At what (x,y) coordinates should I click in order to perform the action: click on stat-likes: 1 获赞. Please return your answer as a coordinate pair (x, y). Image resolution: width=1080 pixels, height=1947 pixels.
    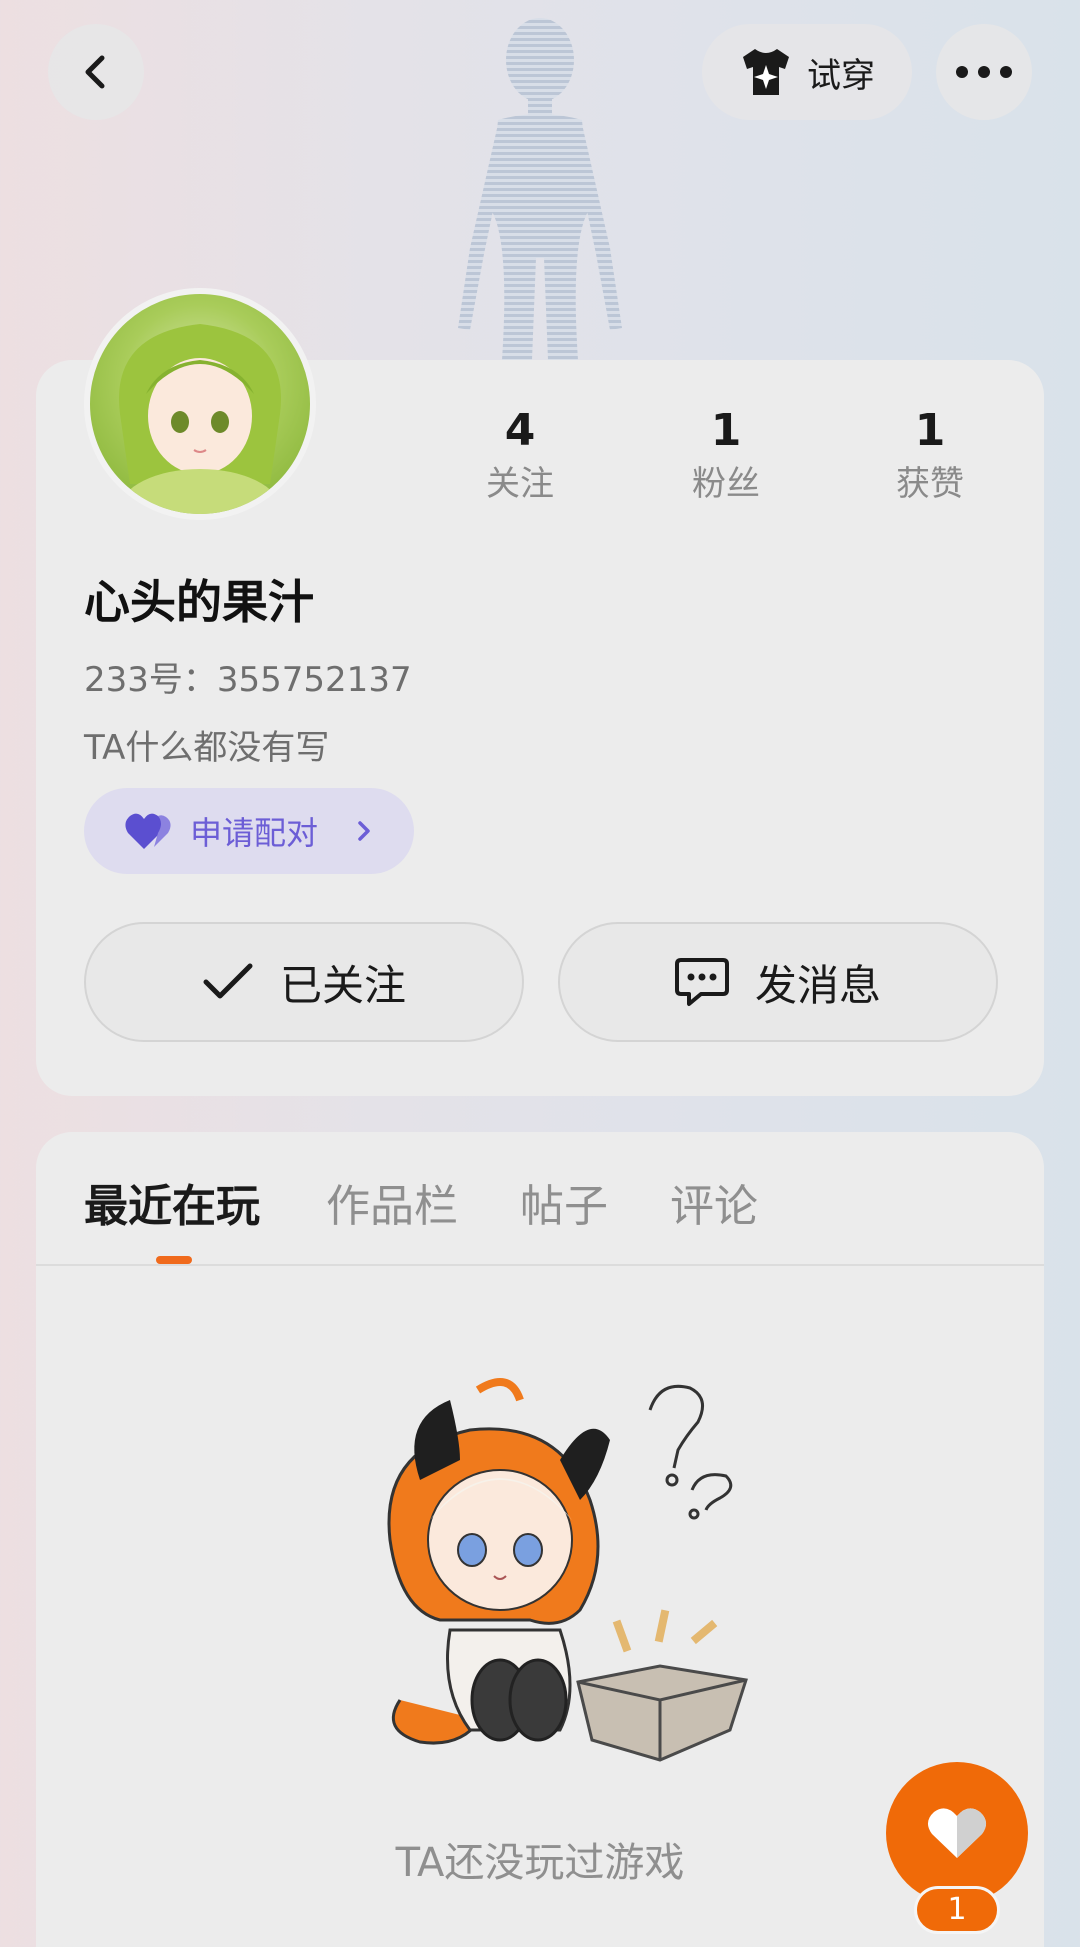
    Looking at the image, I should click on (930, 455).